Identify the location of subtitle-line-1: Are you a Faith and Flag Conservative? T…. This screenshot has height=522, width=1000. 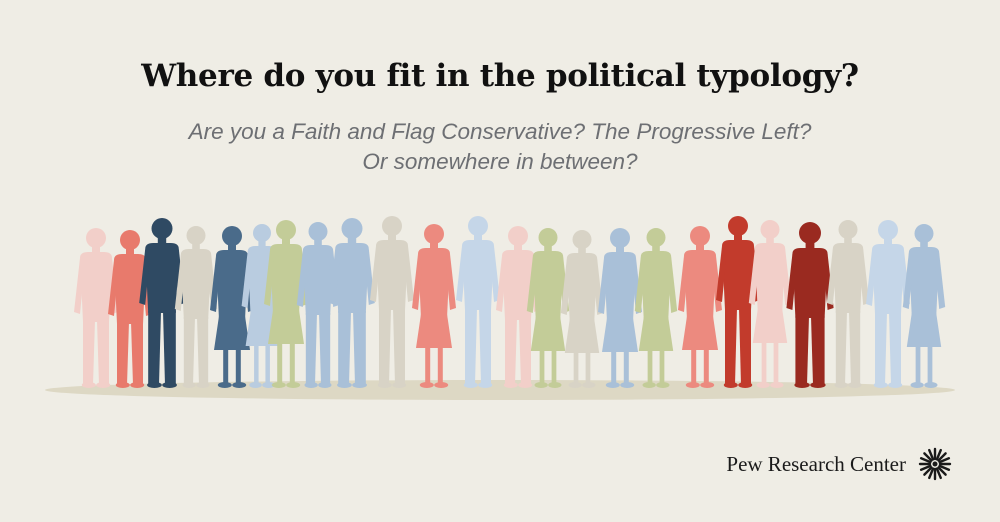
(500, 131).